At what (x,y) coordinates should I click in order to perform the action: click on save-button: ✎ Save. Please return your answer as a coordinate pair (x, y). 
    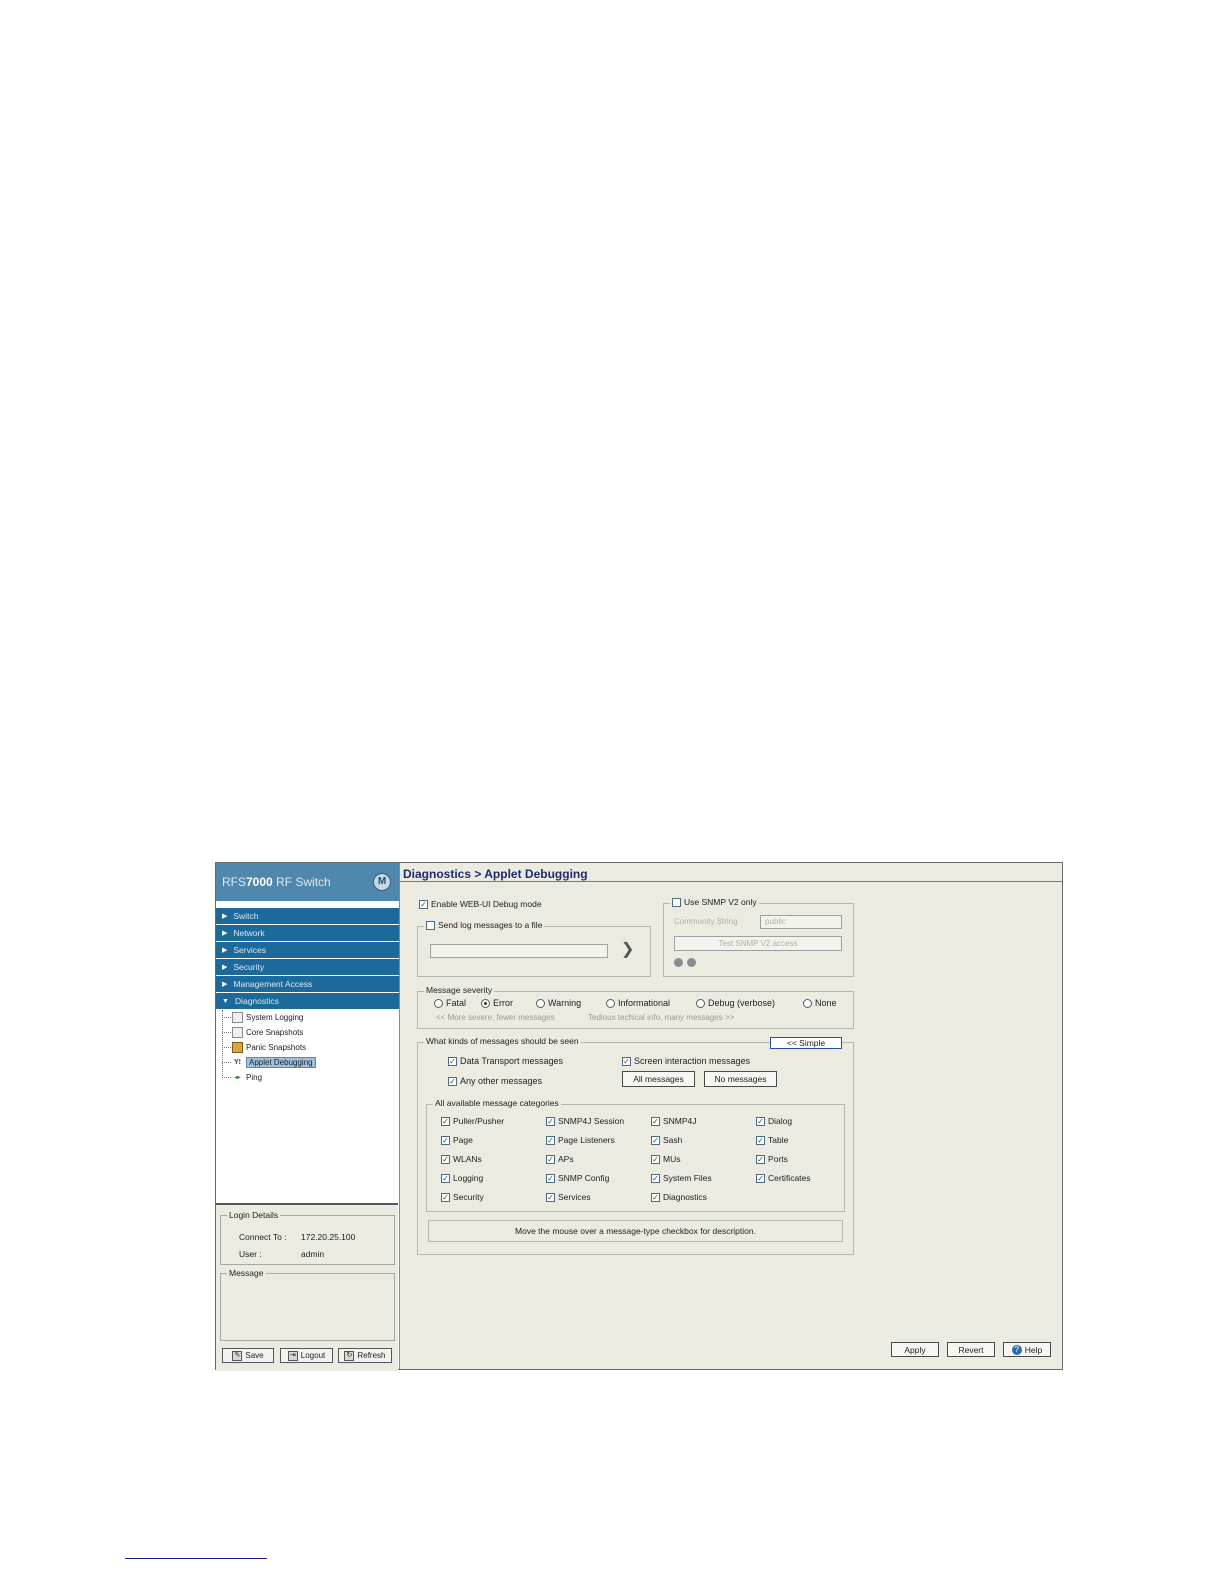
    Looking at the image, I should click on (248, 1355).